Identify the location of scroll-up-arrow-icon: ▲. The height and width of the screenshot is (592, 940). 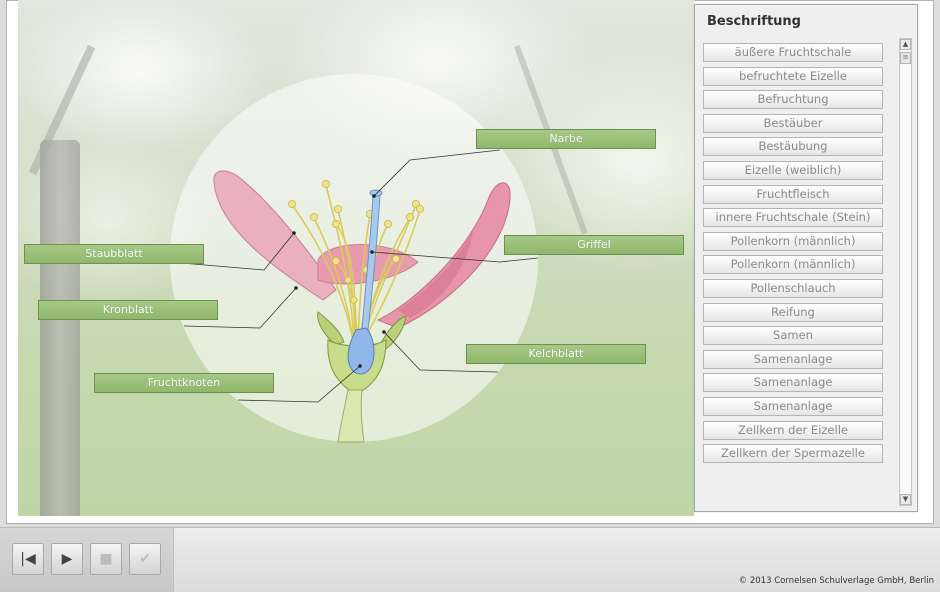
(905, 44).